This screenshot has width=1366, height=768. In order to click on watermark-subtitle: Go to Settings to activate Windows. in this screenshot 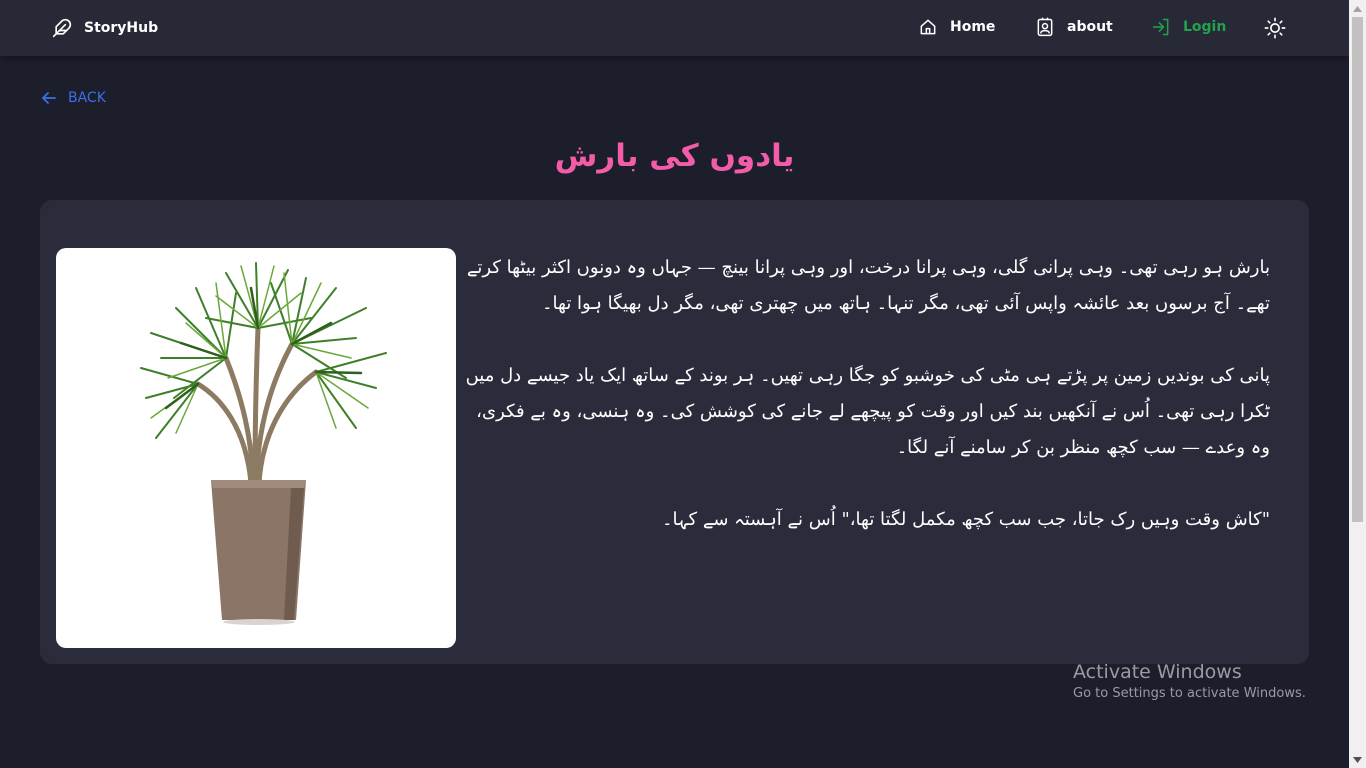, I will do `click(1189, 693)`.